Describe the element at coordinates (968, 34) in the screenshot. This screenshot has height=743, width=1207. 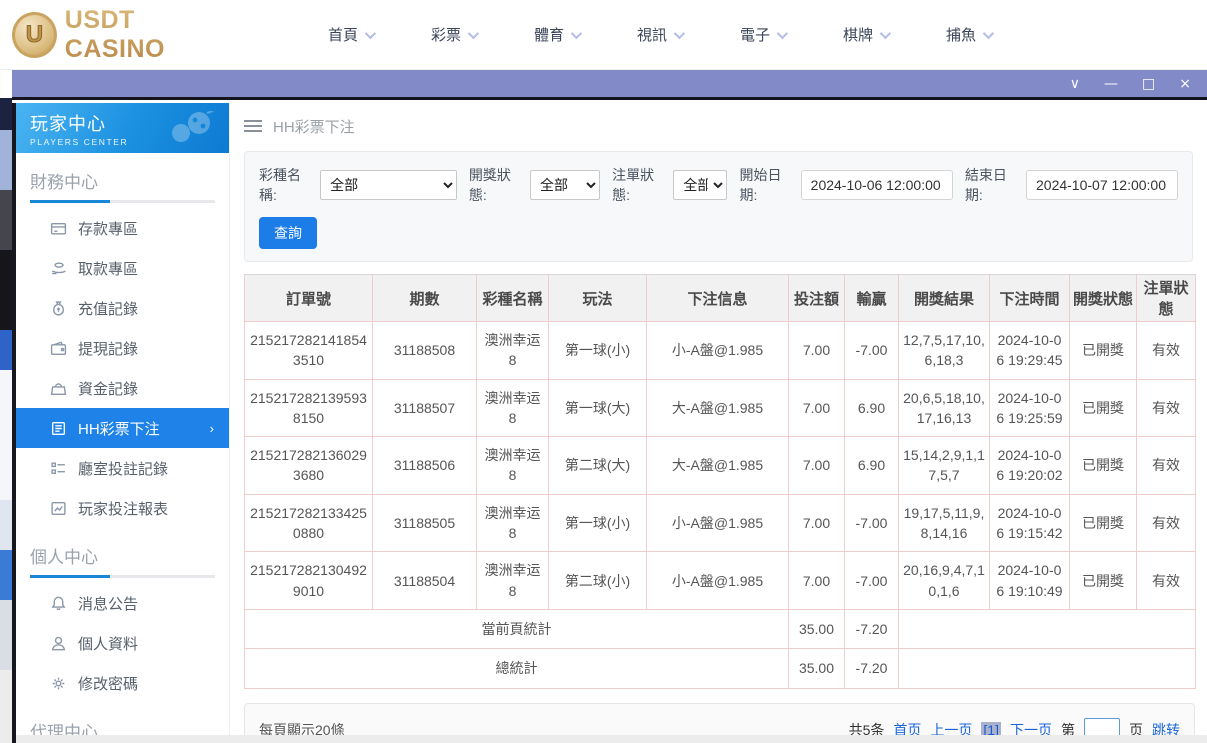
I see `nav-item-fishing: 捕魚` at that location.